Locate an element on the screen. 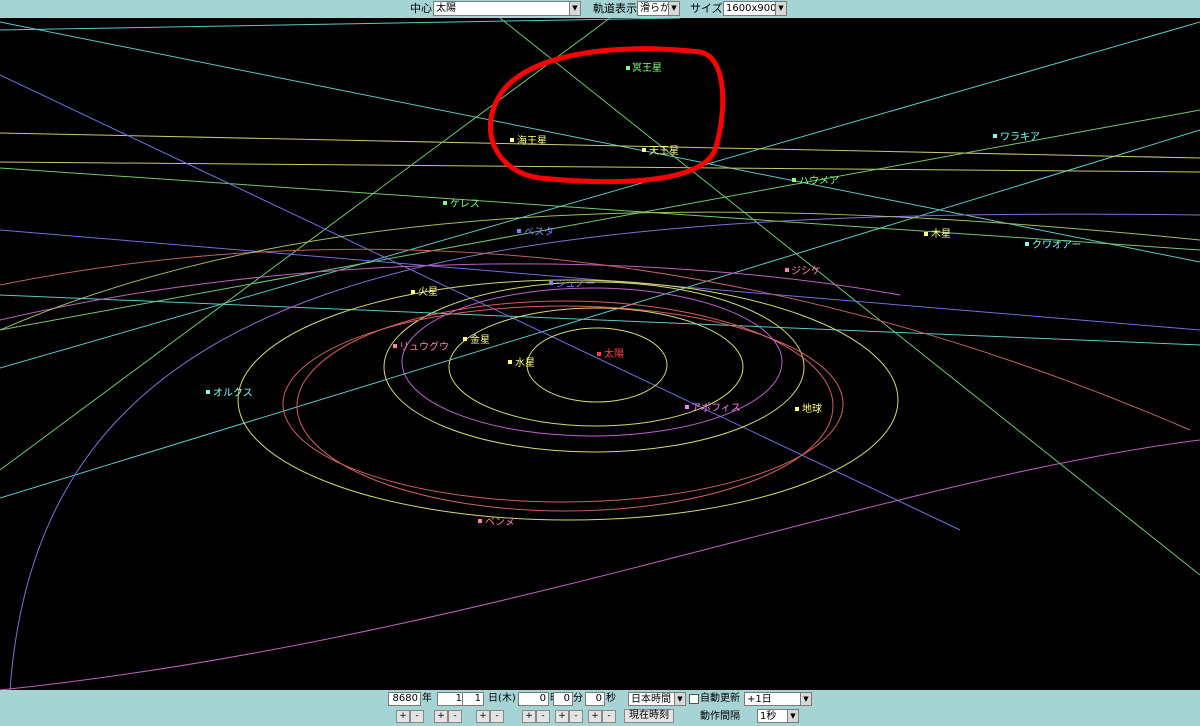 Image resolution: width=1200 pixels, height=726 pixels. now-button: 現在時刻 is located at coordinates (649, 716).